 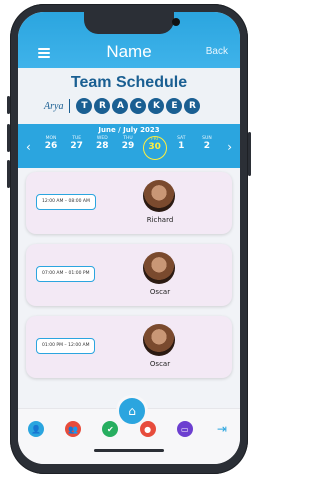 I want to click on day-of-week: SUN, so click(x=207, y=138).